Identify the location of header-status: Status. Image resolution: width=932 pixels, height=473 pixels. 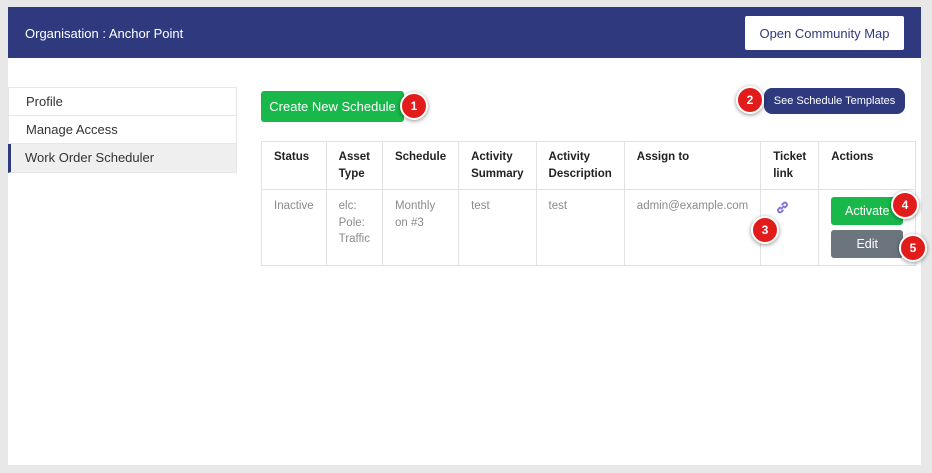
(294, 165).